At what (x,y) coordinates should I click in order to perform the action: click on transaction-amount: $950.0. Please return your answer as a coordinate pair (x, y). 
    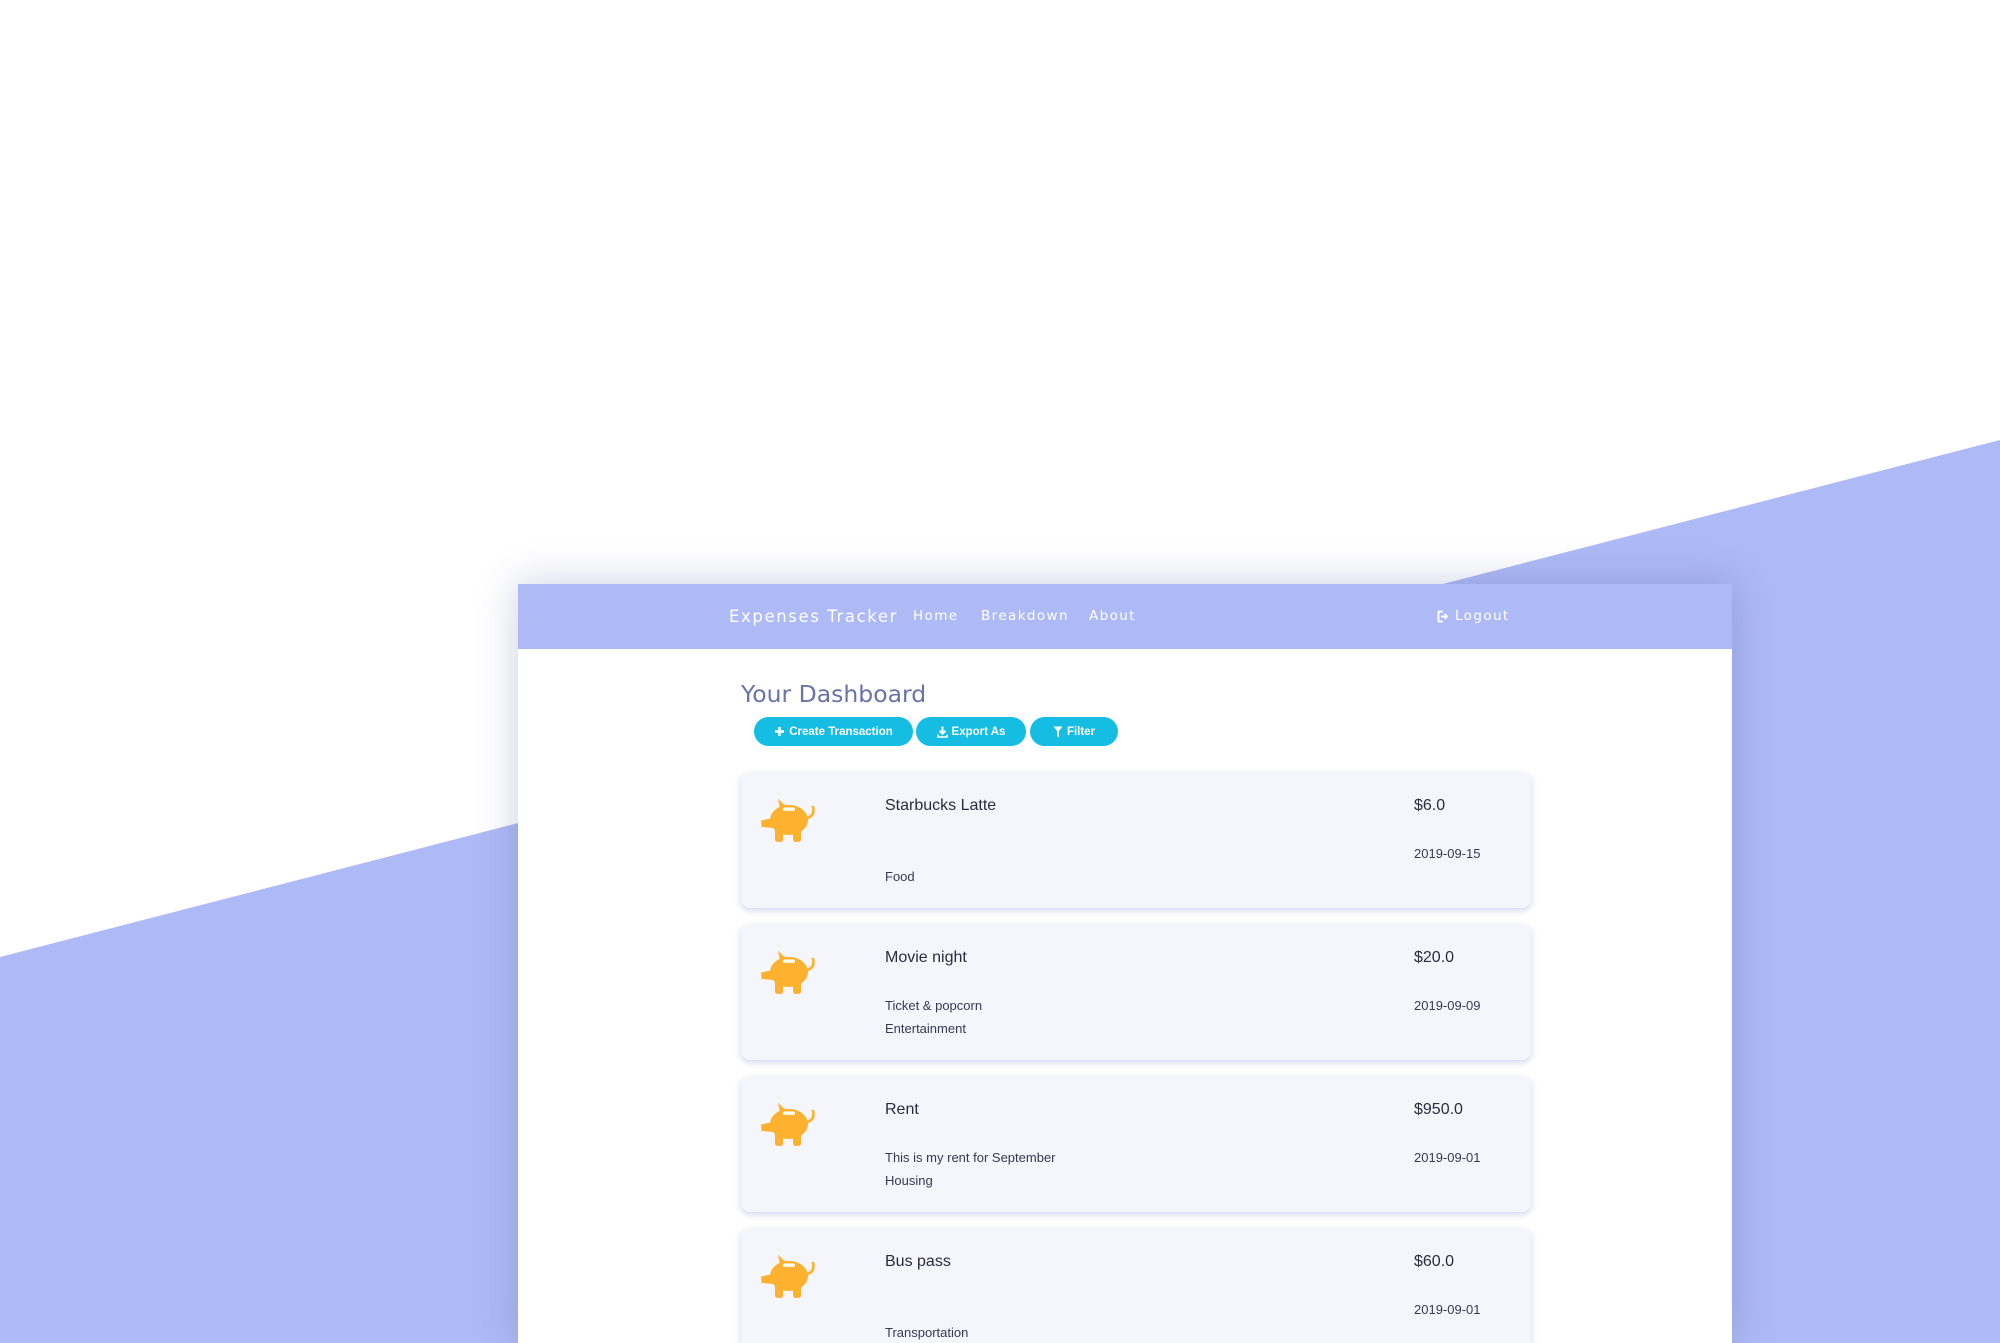
    Looking at the image, I should click on (1438, 1109).